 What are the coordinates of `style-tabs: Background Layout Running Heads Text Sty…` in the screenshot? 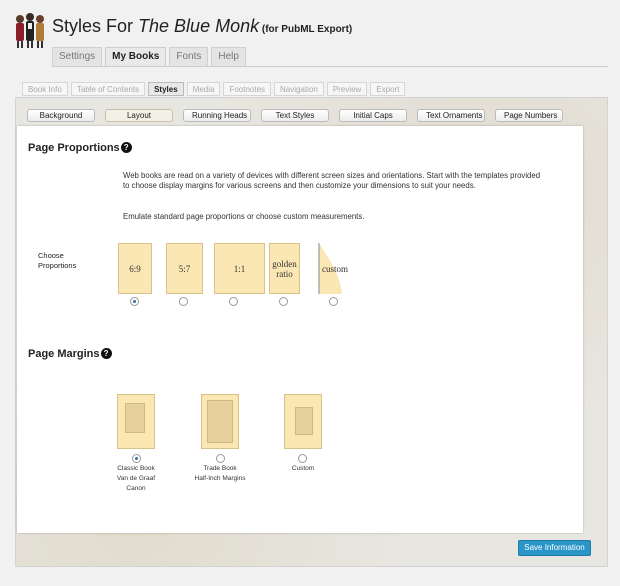 It's located at (295, 115).